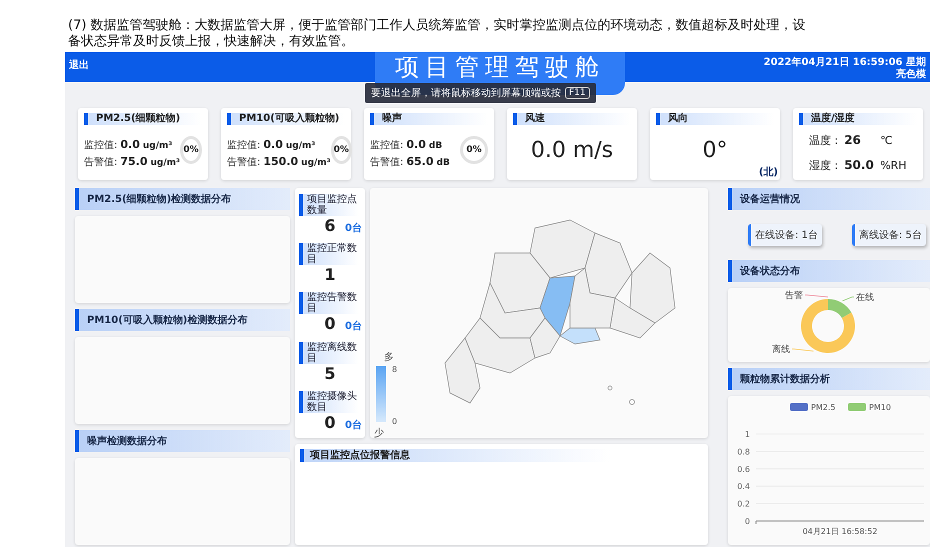 The image size is (930, 547). Describe the element at coordinates (865, 298) in the screenshot. I see `slice-label: 在线` at that location.